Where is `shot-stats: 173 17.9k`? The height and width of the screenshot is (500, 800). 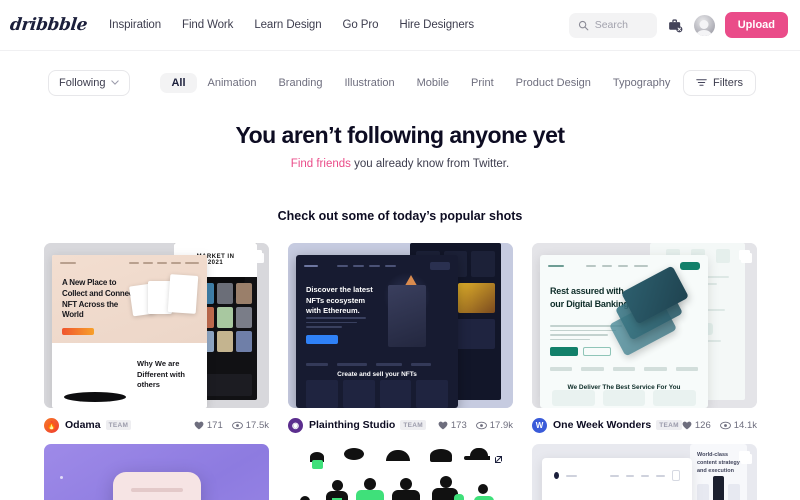
shot-stats: 173 17.9k is located at coordinates (475, 425).